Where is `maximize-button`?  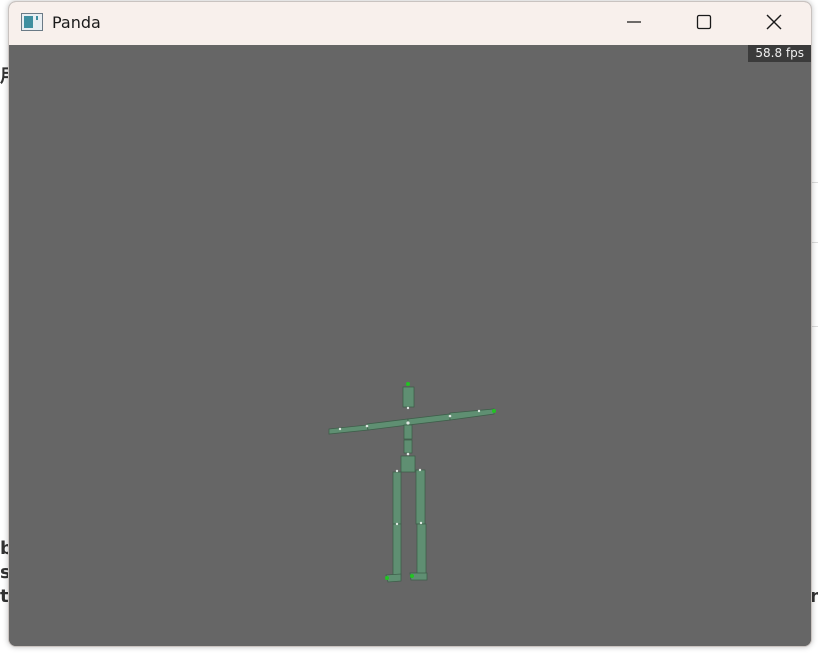
maximize-button is located at coordinates (704, 23).